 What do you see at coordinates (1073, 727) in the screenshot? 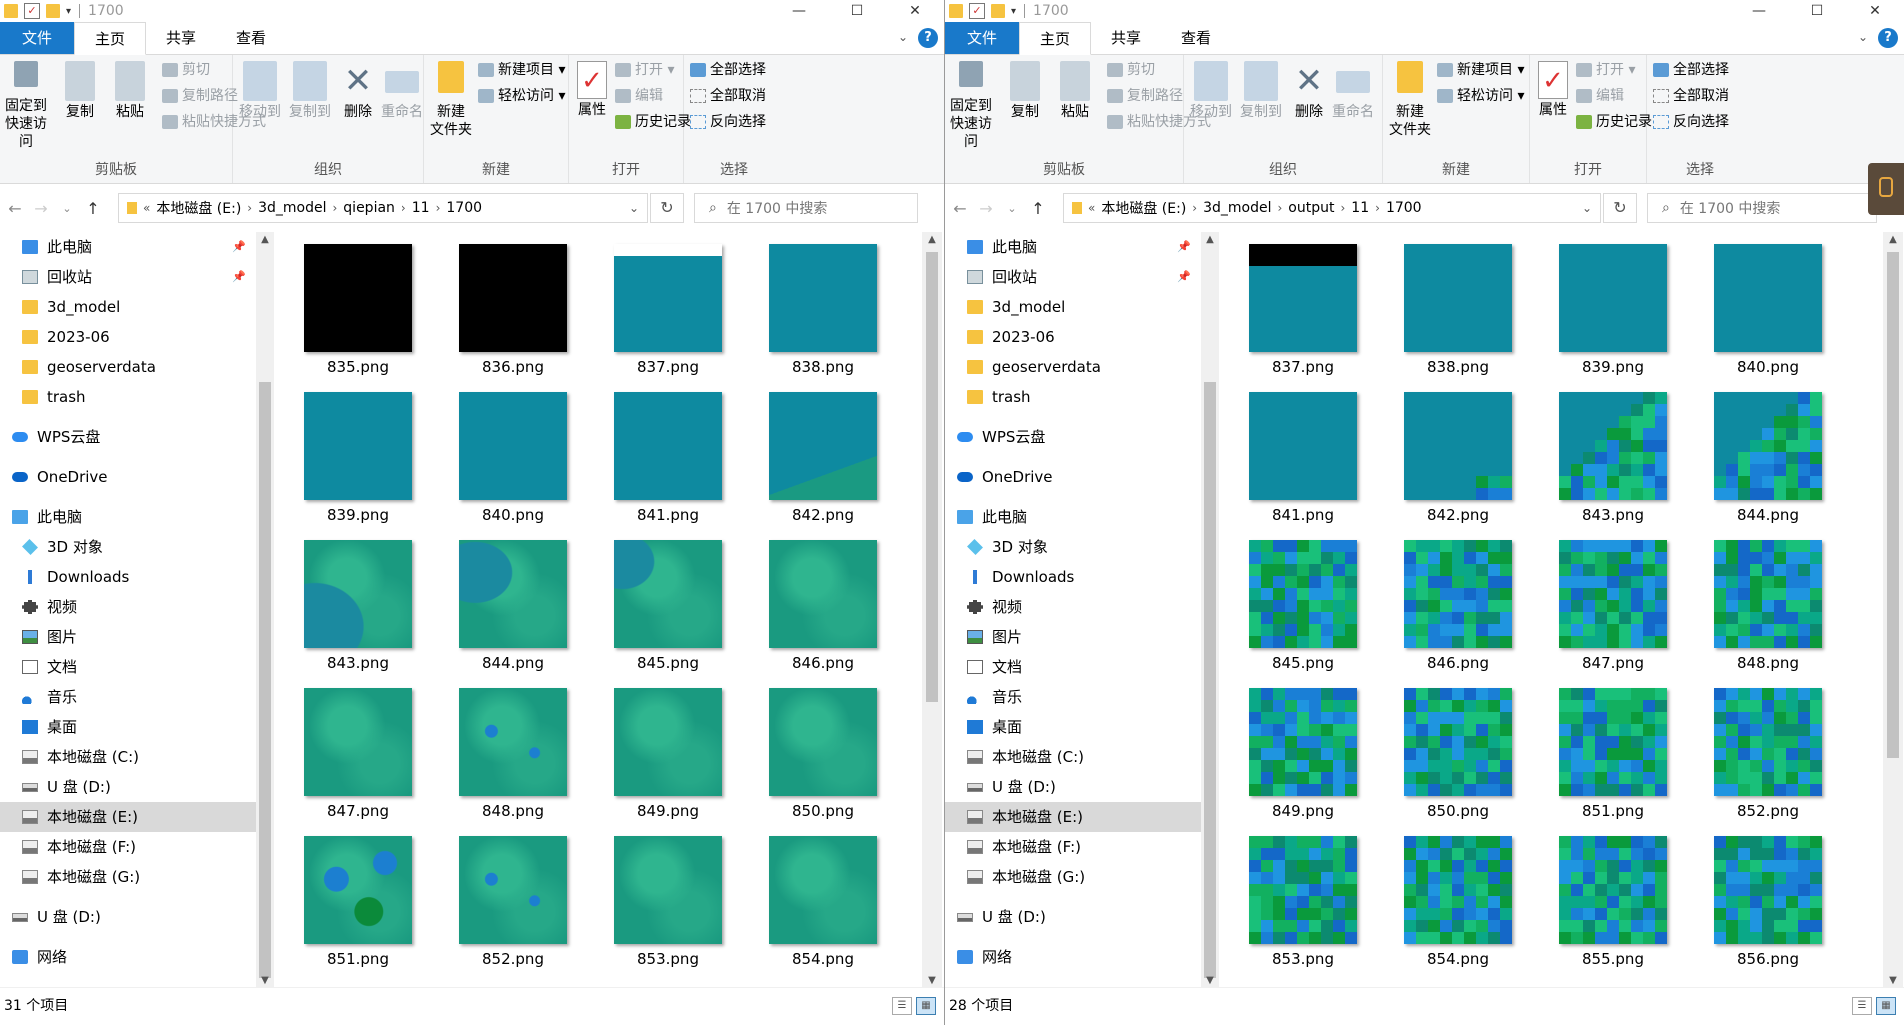
I see `nav-item: 桌面` at bounding box center [1073, 727].